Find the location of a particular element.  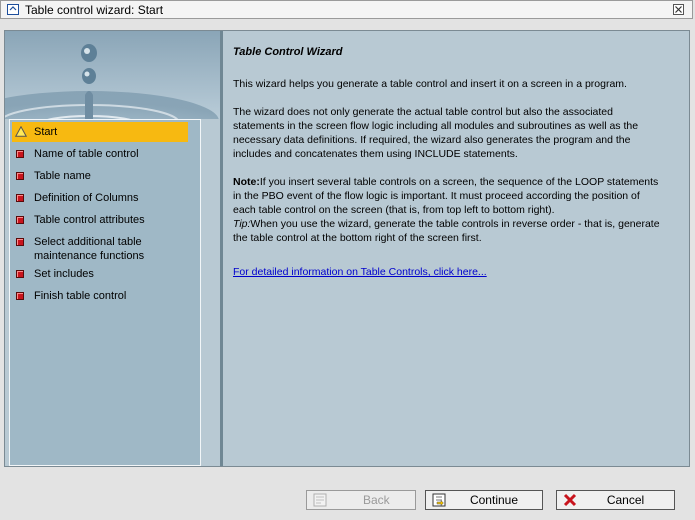

step-label: Name of table control is located at coordinates (86, 154).